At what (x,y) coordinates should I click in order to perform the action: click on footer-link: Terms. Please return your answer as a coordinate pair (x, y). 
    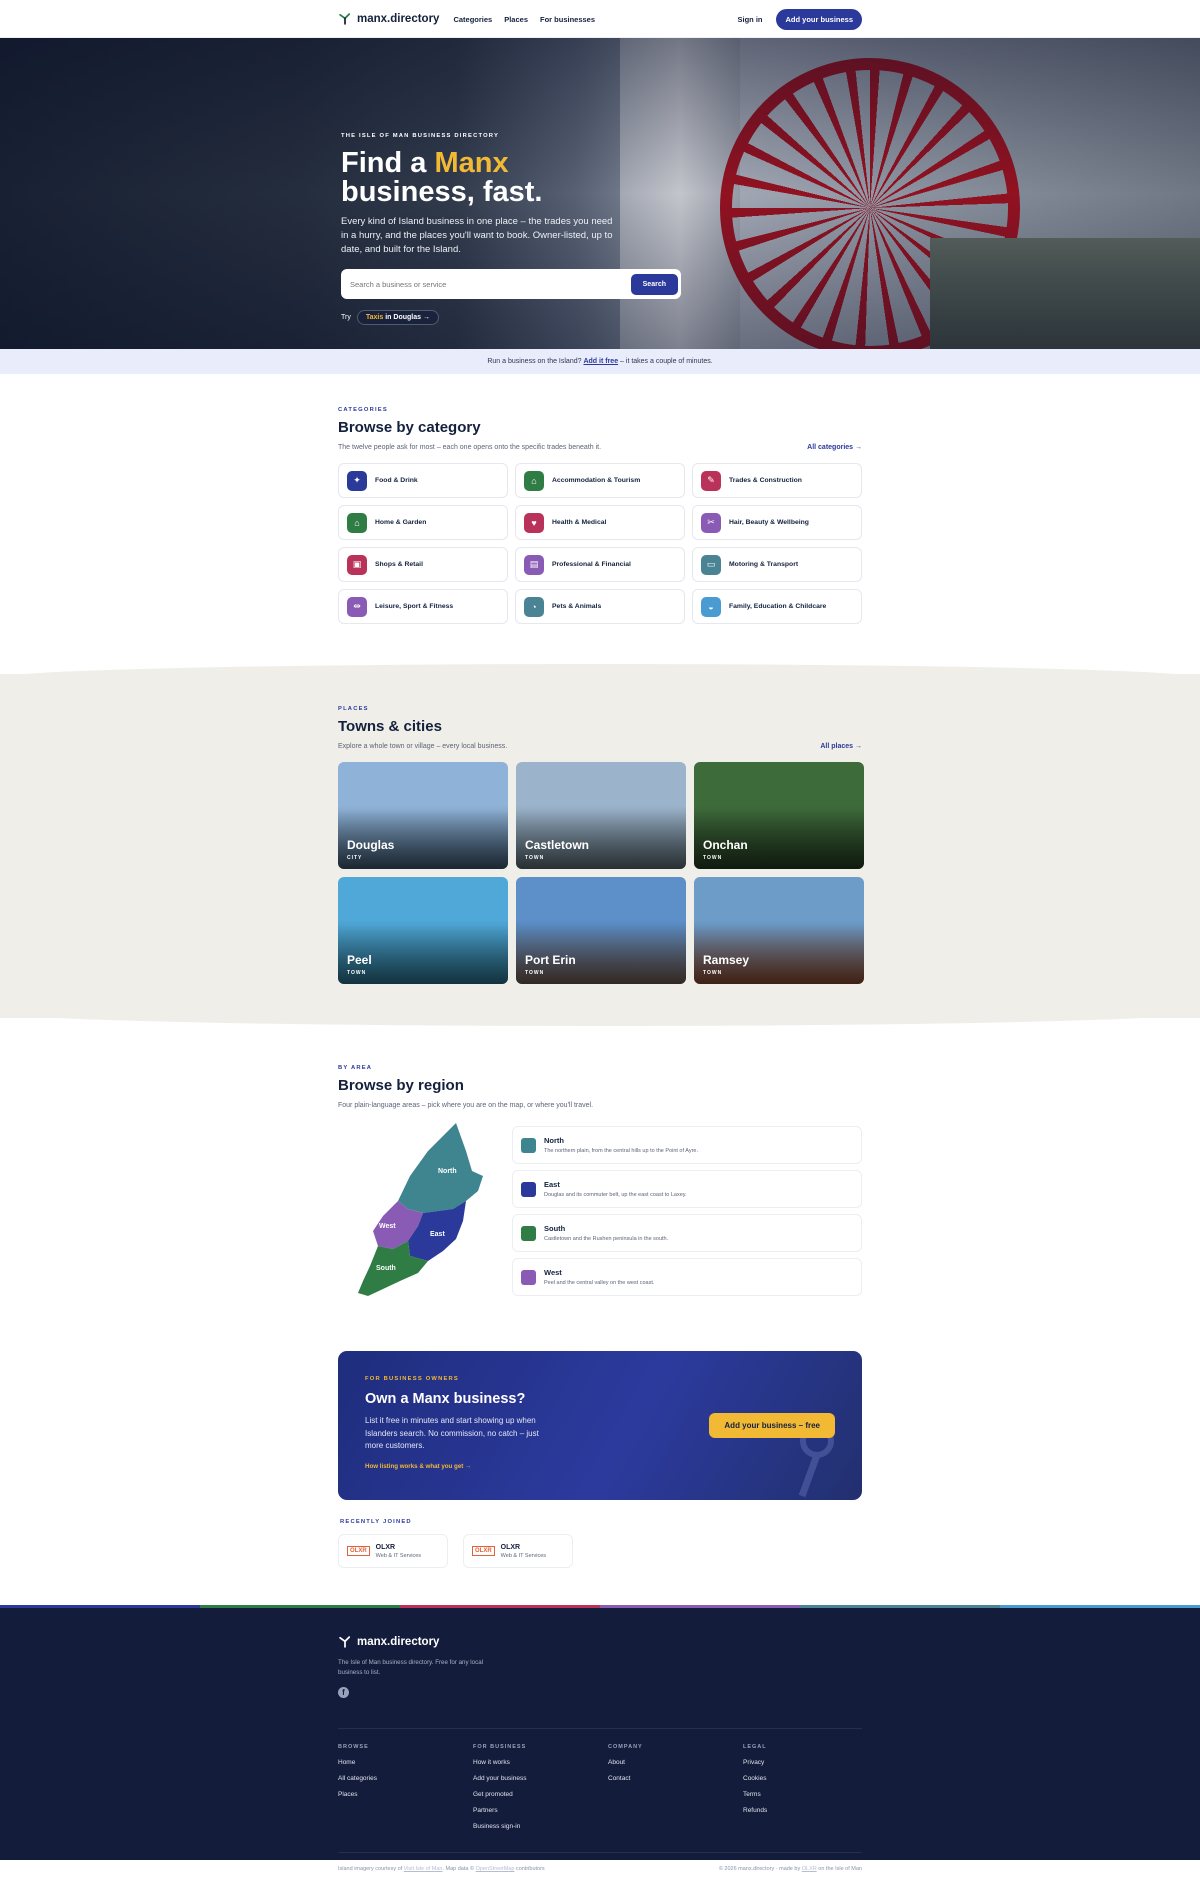
    Looking at the image, I should click on (810, 1794).